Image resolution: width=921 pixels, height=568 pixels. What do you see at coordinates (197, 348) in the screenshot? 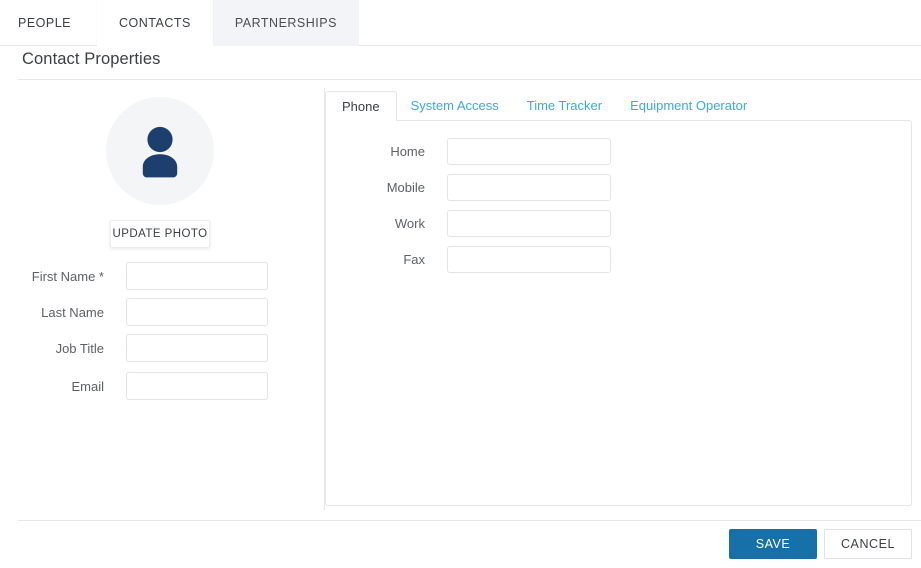
I see `profile-input-job-title` at bounding box center [197, 348].